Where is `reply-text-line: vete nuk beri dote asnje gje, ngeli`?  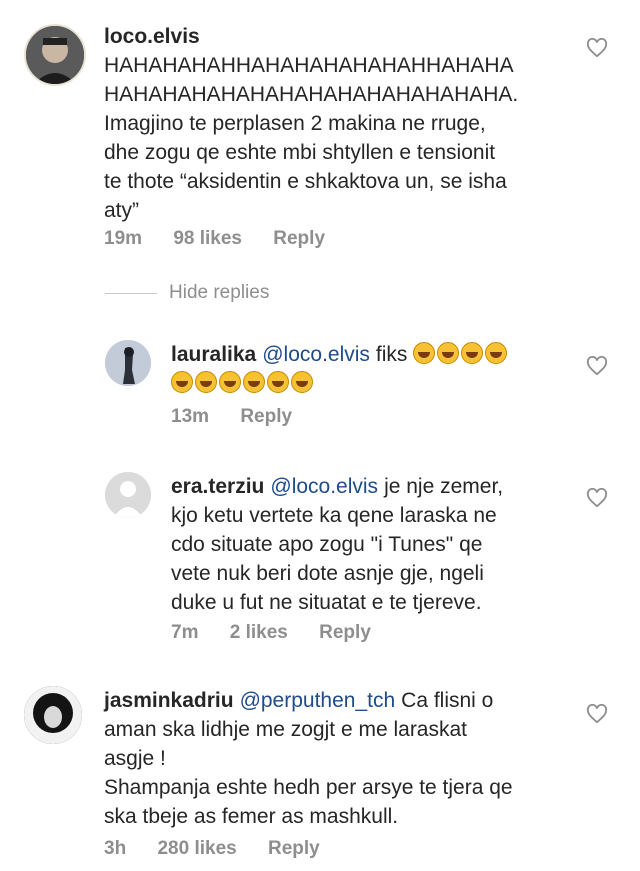 reply-text-line: vete nuk beri dote asnje gje, ngeli is located at coordinates (327, 573).